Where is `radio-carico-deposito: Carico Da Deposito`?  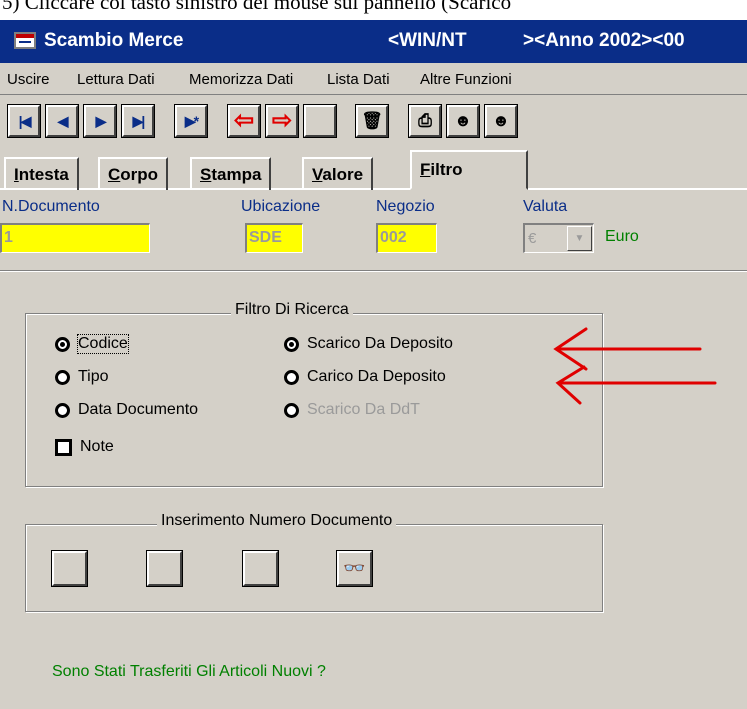
radio-carico-deposito: Carico Da Deposito is located at coordinates (365, 377).